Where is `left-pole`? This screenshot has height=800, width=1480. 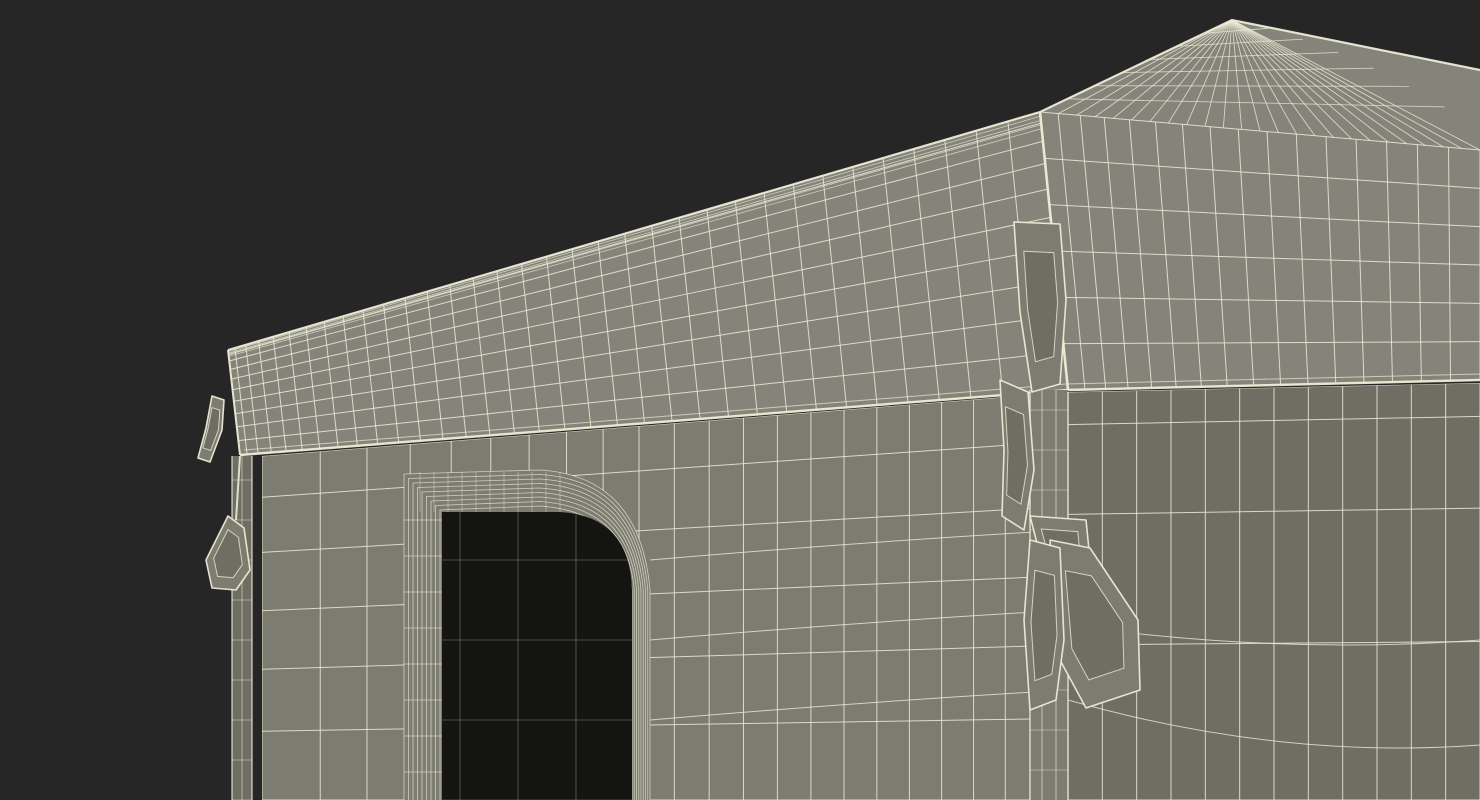 left-pole is located at coordinates (242, 628).